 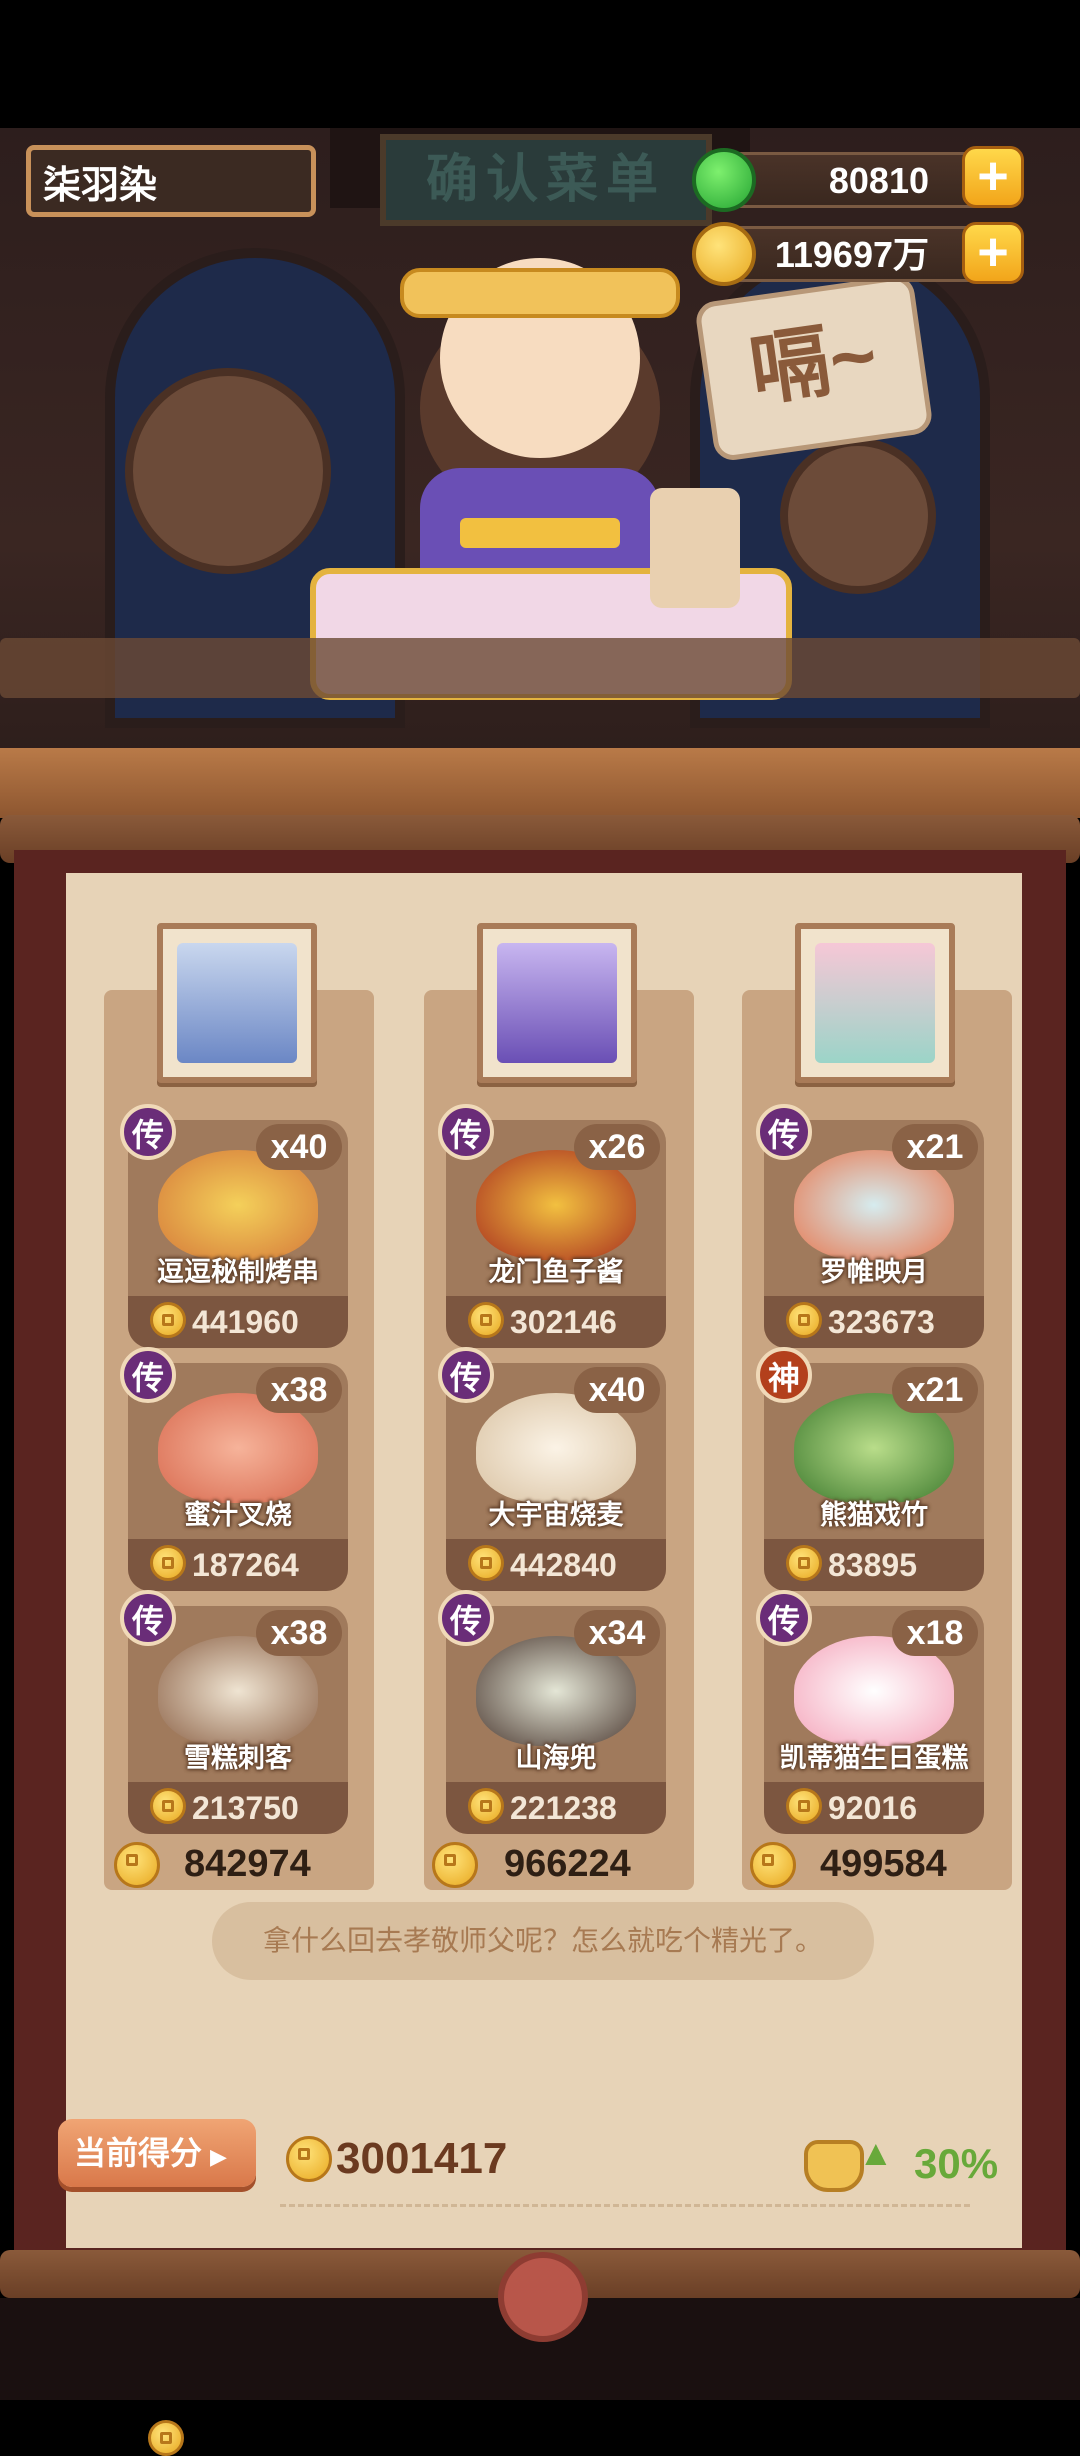 What do you see at coordinates (247, 1864) in the screenshot?
I see `column-total: 842974` at bounding box center [247, 1864].